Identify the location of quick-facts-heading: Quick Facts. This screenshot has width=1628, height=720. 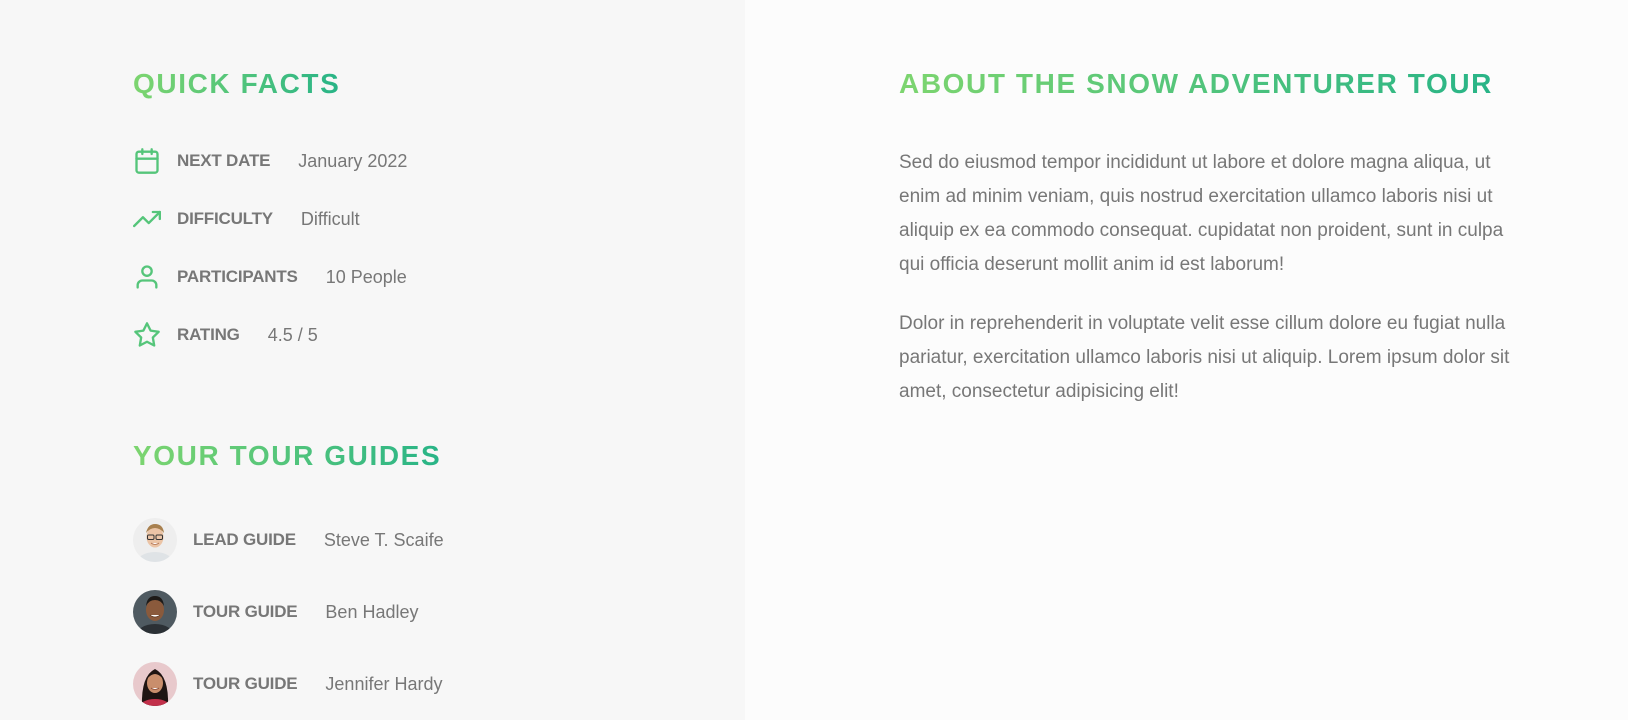
(237, 83).